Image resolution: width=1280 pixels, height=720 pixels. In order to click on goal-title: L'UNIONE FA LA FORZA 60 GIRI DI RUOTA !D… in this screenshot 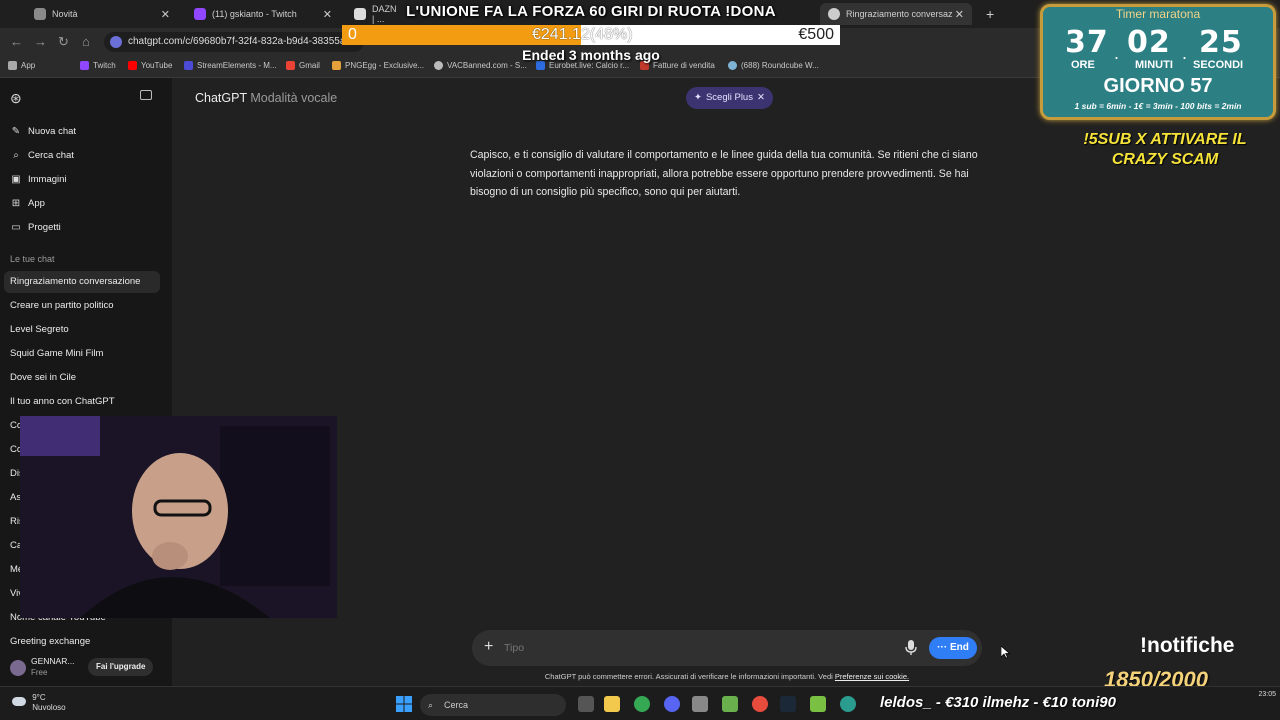, I will do `click(591, 11)`.